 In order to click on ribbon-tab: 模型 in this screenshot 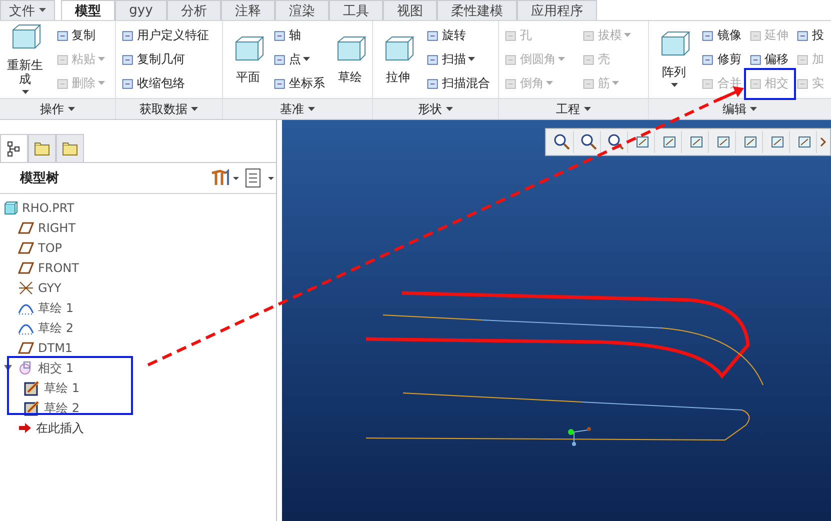, I will do `click(88, 10)`.